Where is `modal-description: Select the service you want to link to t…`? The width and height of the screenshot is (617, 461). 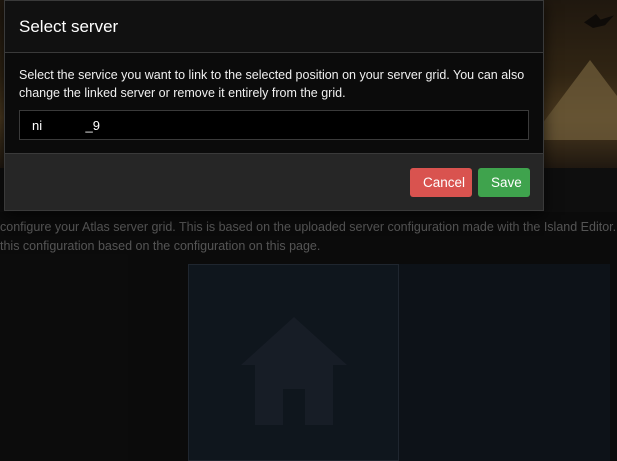 modal-description: Select the service you want to link to t… is located at coordinates (272, 84).